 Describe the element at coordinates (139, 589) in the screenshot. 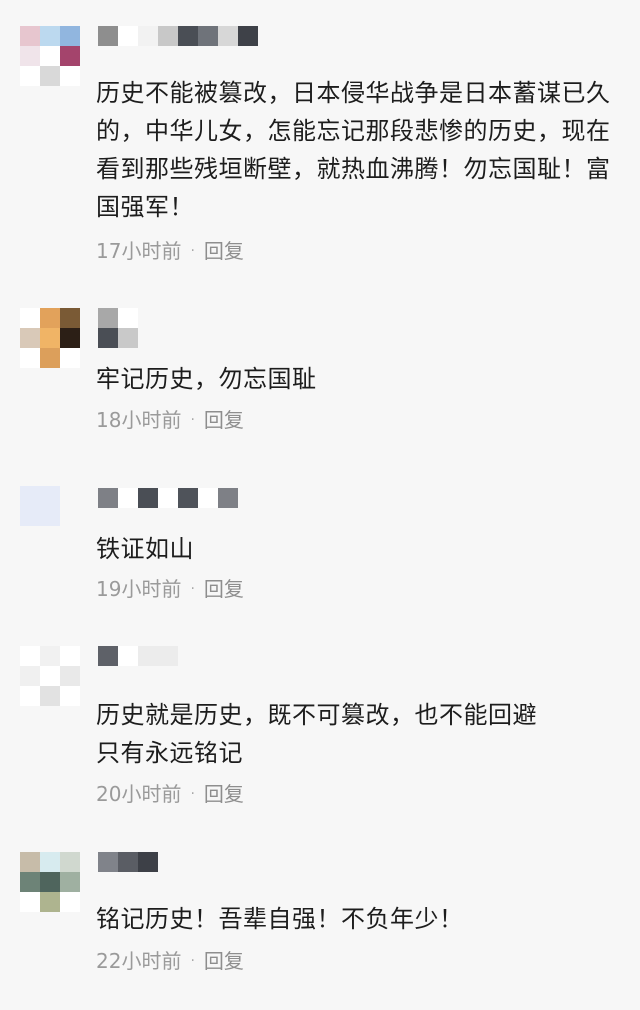

I see `comment-time: 19小时前` at that location.